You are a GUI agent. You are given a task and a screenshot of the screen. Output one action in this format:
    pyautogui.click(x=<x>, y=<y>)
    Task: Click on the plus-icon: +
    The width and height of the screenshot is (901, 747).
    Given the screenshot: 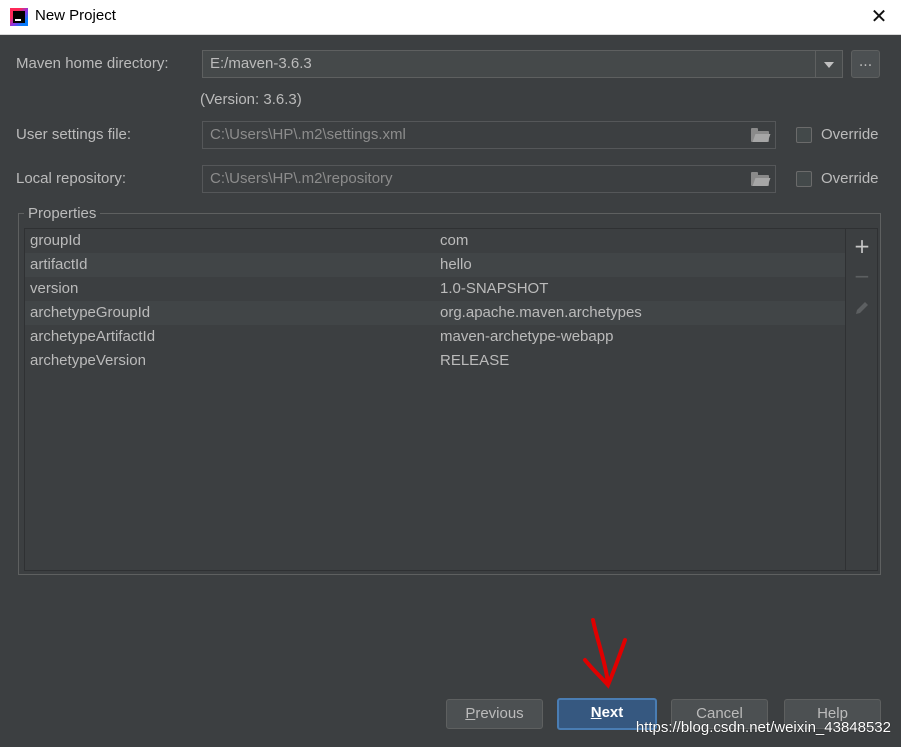 What is the action you would take?
    pyautogui.click(x=862, y=246)
    